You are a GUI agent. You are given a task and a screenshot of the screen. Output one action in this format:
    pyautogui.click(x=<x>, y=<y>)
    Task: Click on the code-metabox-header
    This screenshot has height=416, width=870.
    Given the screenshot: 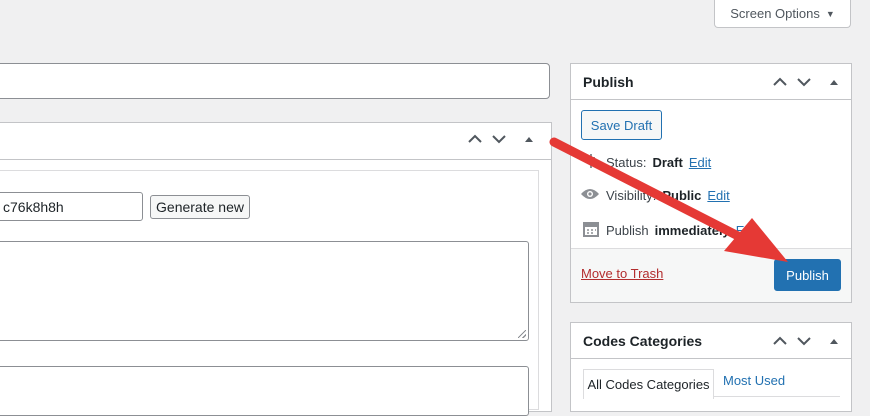 What is the action you would take?
    pyautogui.click(x=276, y=141)
    